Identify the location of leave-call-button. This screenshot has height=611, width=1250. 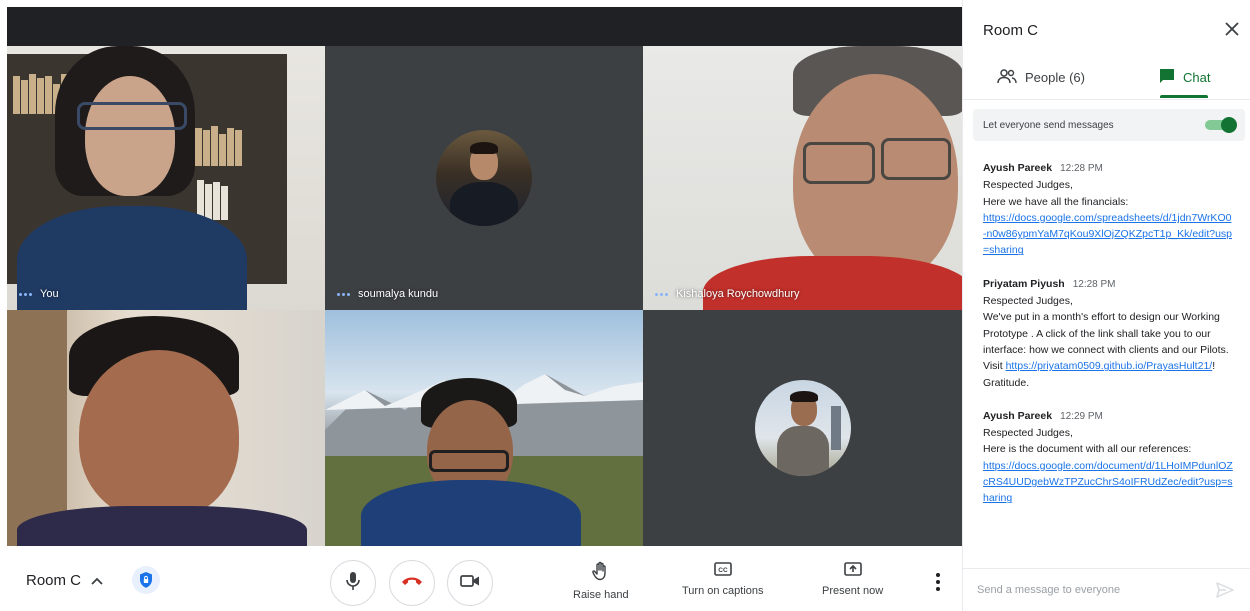
(412, 583).